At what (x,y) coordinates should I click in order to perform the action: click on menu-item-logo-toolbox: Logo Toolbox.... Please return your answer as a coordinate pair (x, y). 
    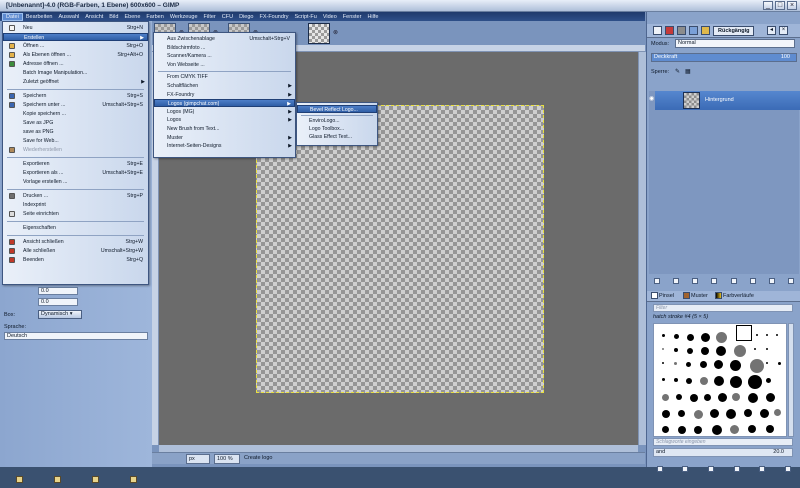
    Looking at the image, I should click on (337, 129).